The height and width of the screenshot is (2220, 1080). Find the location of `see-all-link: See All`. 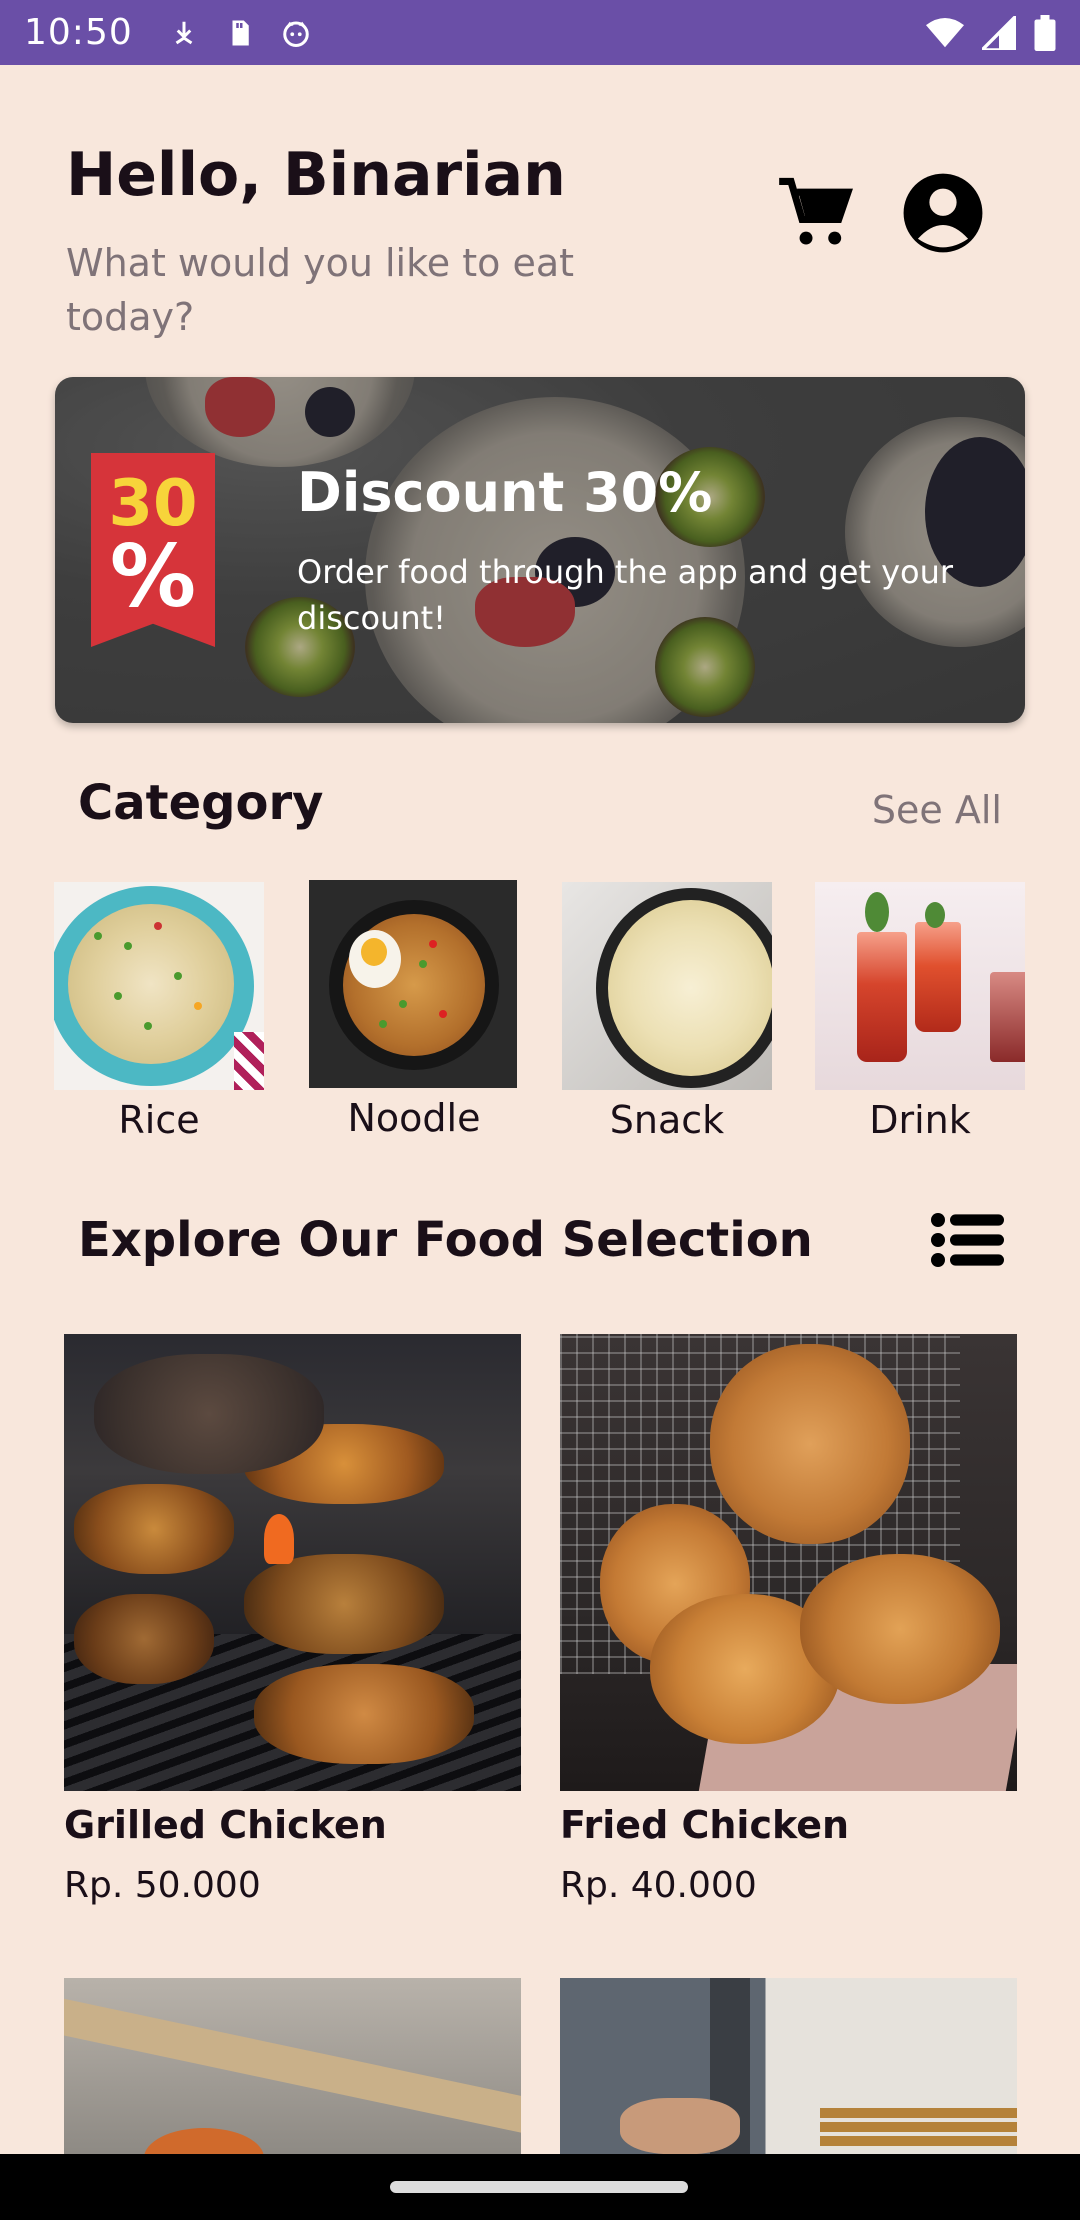

see-all-link: See All is located at coordinates (937, 810).